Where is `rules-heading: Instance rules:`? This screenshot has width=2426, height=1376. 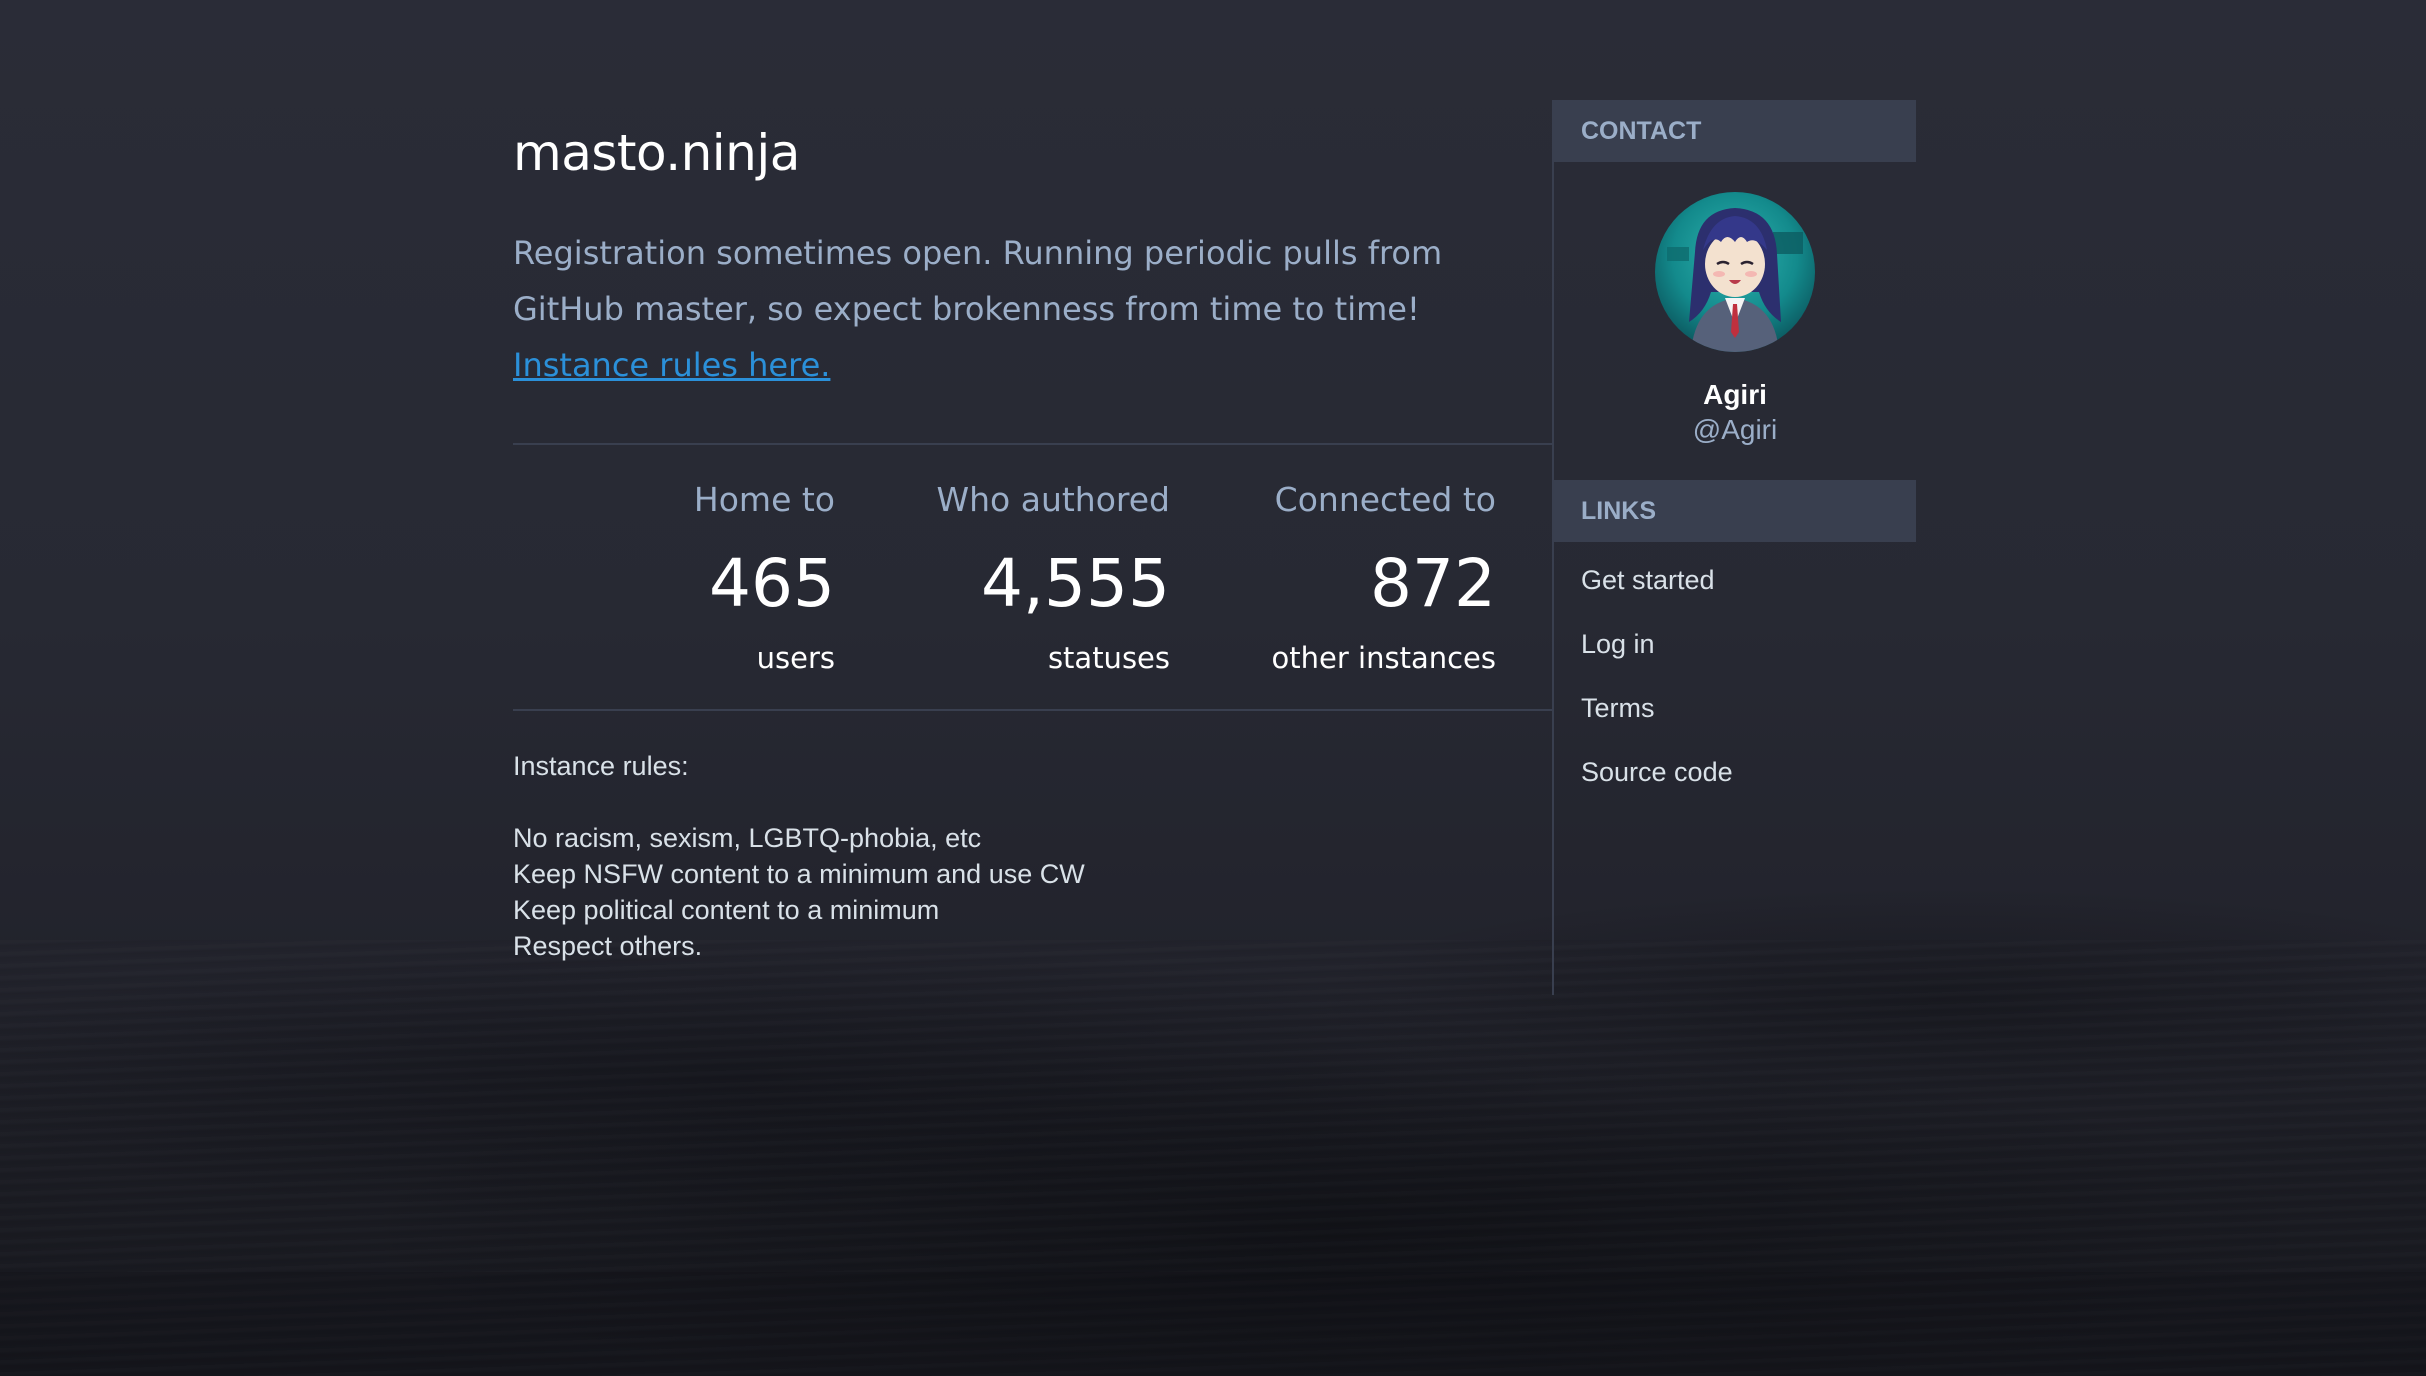
rules-heading: Instance rules: is located at coordinates (601, 766).